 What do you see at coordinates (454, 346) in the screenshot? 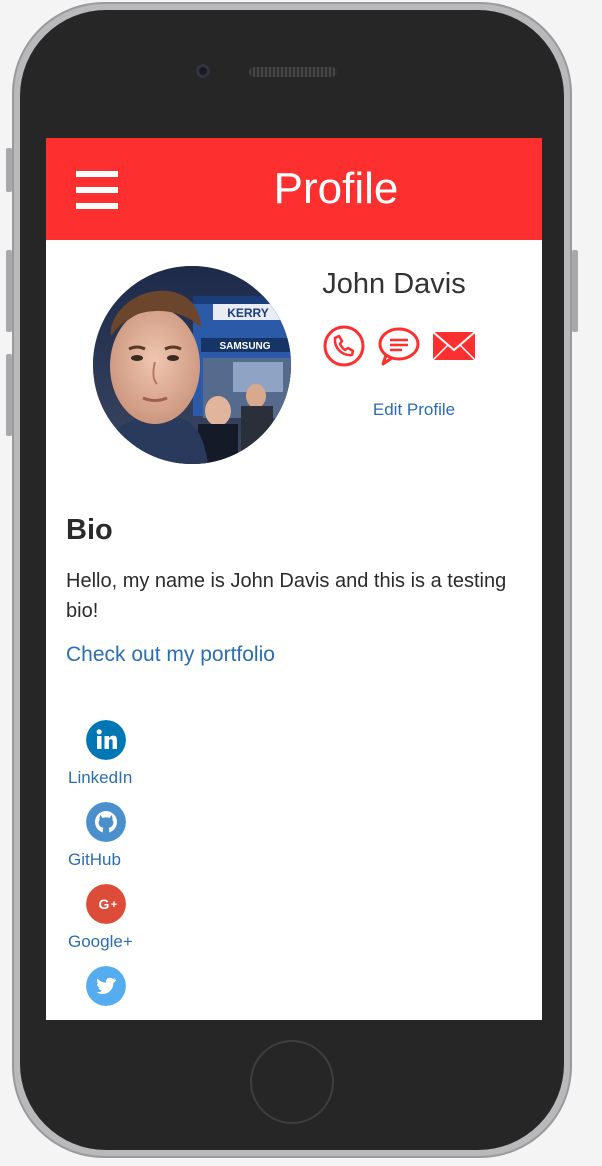
I see `email-icon` at bounding box center [454, 346].